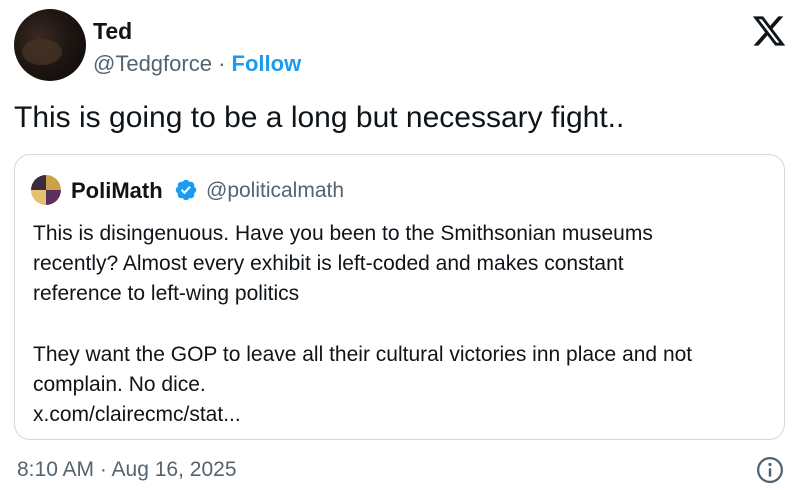 This screenshot has height=490, width=800. I want to click on author-handle-row: @Tedgforce · Follow, so click(197, 64).